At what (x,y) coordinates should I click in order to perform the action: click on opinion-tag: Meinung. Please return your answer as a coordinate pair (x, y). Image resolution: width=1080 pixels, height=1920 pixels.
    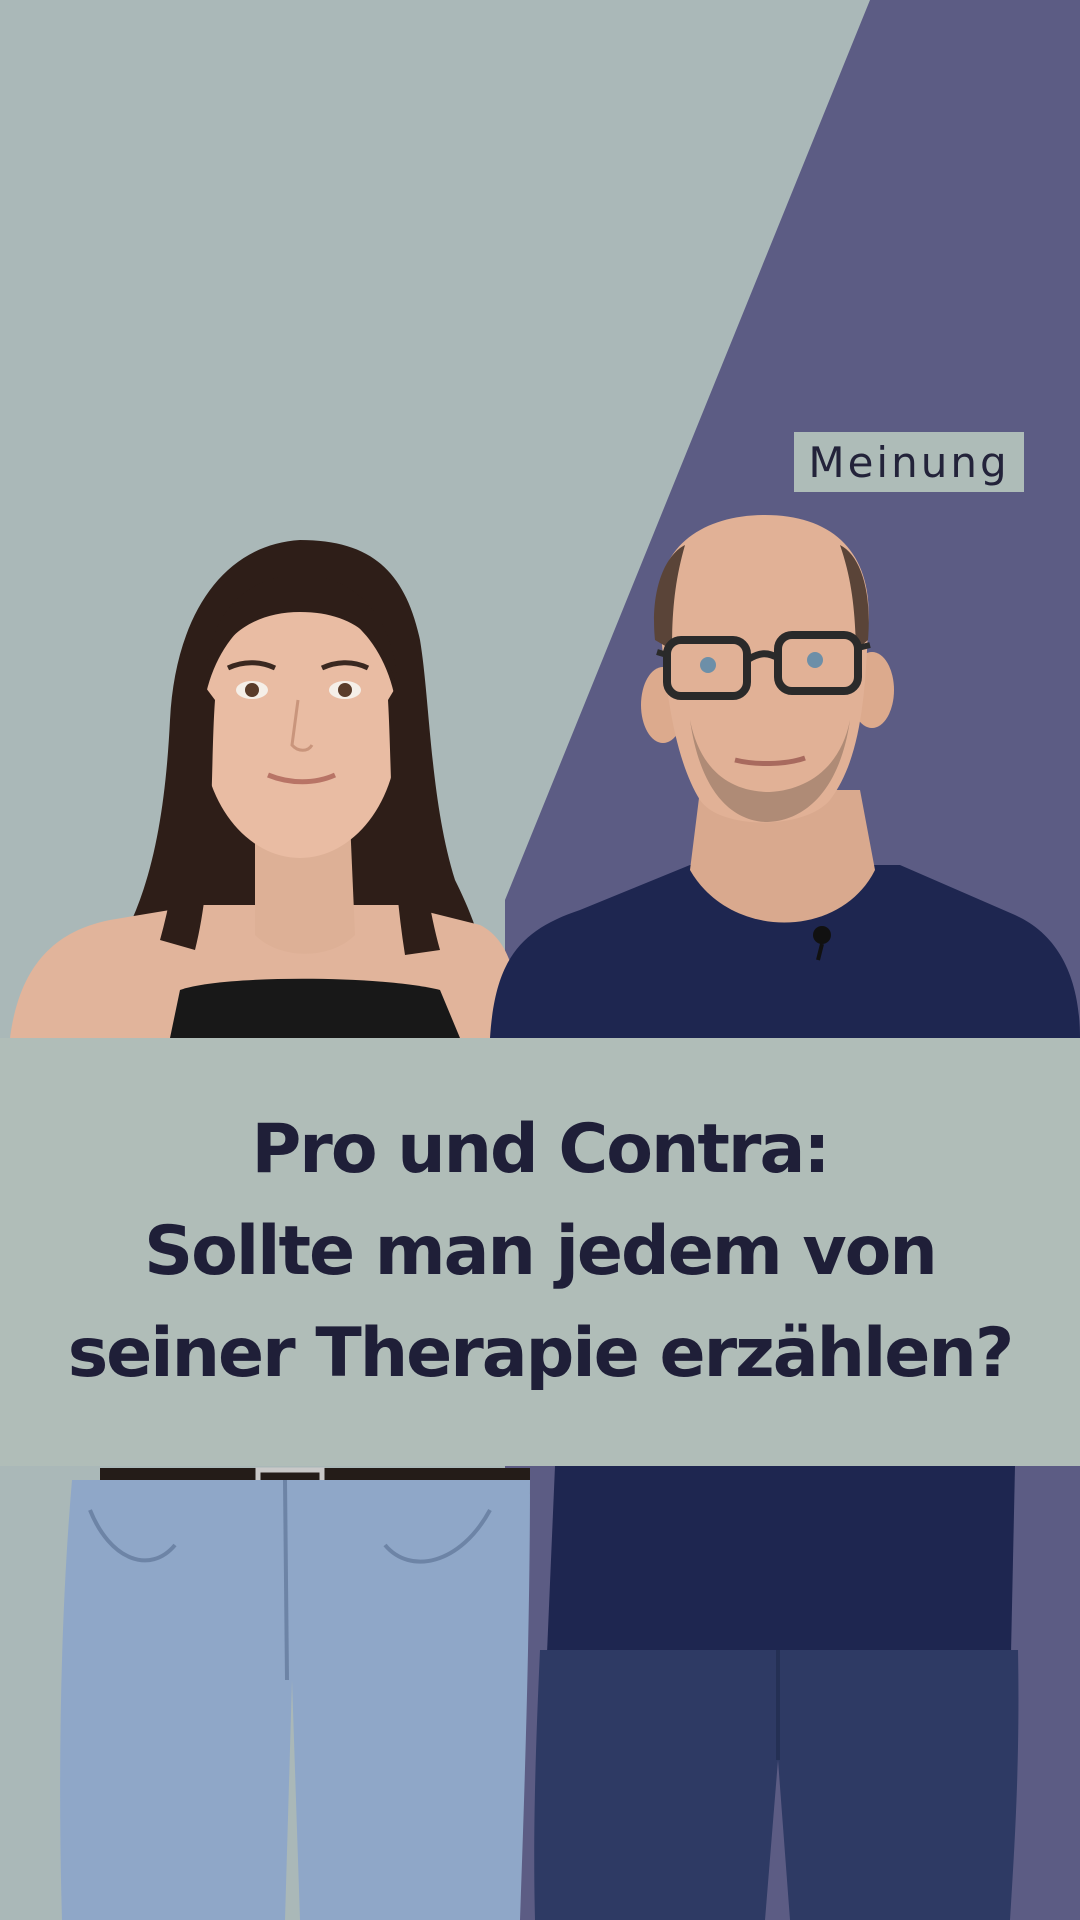
    Looking at the image, I should click on (909, 462).